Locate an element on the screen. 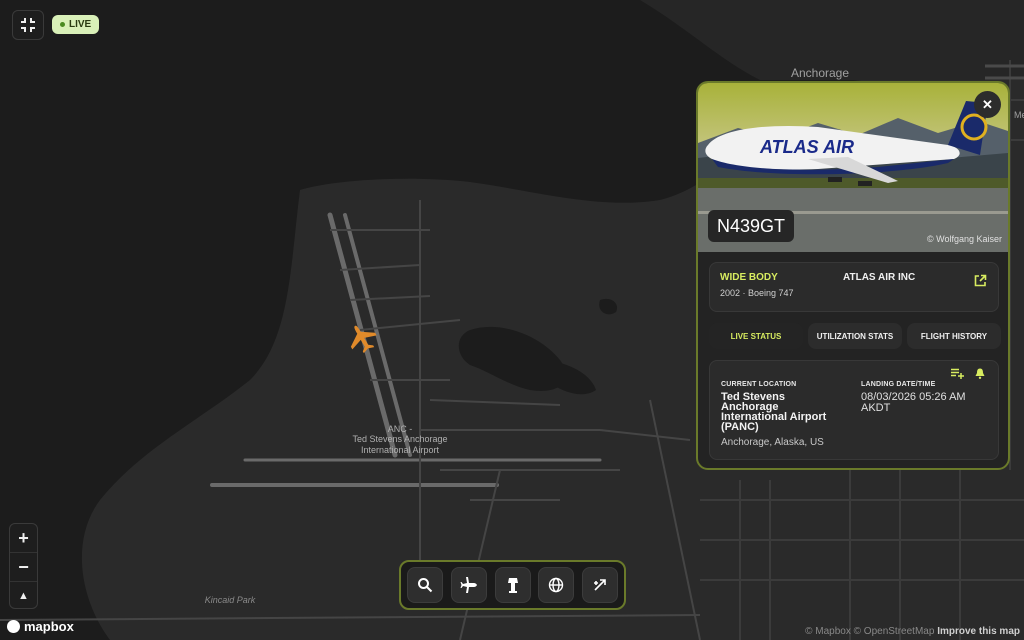 This screenshot has width=1024, height=640. landing-datetime-value: 08/03/2026 05:26 AM AKDT is located at coordinates (913, 403).